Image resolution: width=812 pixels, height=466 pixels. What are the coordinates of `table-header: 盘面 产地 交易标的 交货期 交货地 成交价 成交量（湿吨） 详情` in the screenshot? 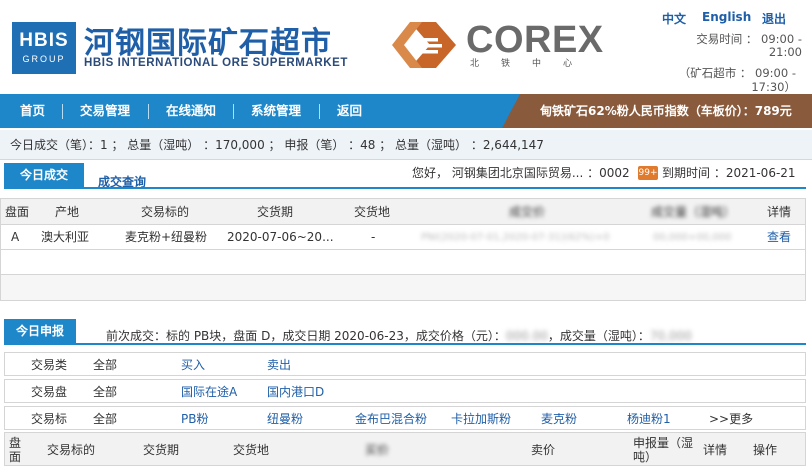 It's located at (403, 212).